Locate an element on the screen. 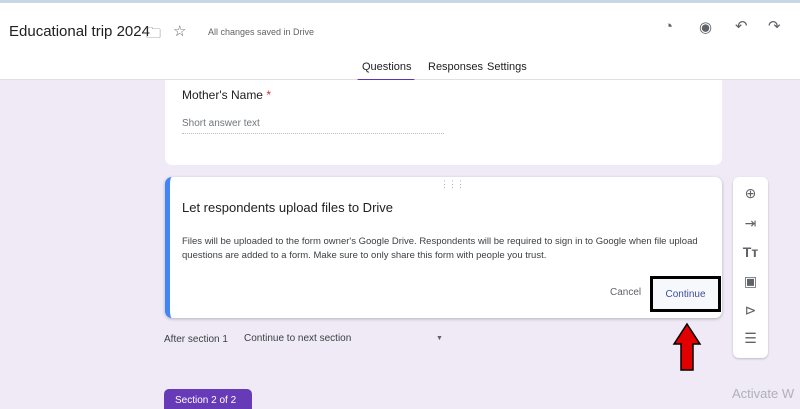 The image size is (800, 409). after-section-label: After section 1 is located at coordinates (196, 339).